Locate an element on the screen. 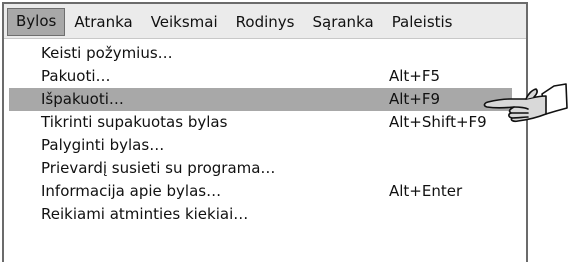  menu-veiksmai: Veiksmai is located at coordinates (184, 22).